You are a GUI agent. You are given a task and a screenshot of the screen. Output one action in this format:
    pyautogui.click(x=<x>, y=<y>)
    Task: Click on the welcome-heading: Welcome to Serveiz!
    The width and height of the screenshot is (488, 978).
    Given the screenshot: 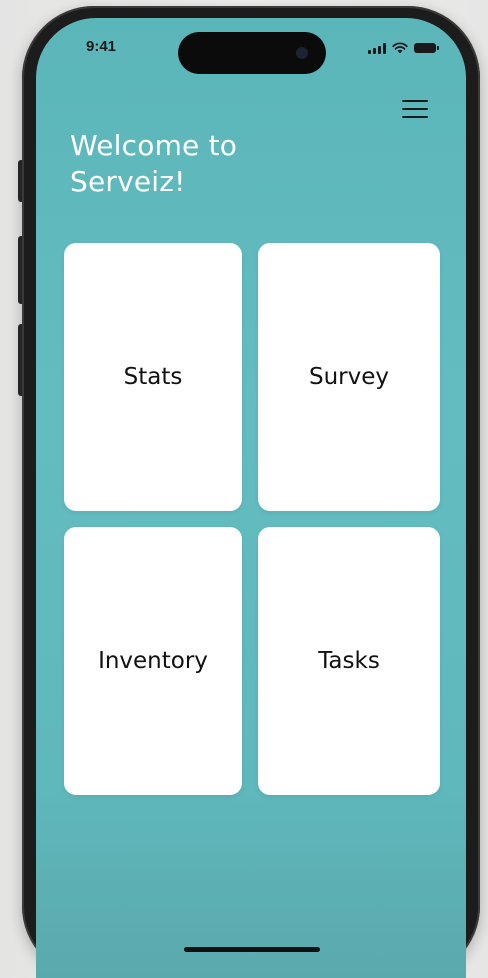 What is the action you would take?
    pyautogui.click(x=154, y=163)
    